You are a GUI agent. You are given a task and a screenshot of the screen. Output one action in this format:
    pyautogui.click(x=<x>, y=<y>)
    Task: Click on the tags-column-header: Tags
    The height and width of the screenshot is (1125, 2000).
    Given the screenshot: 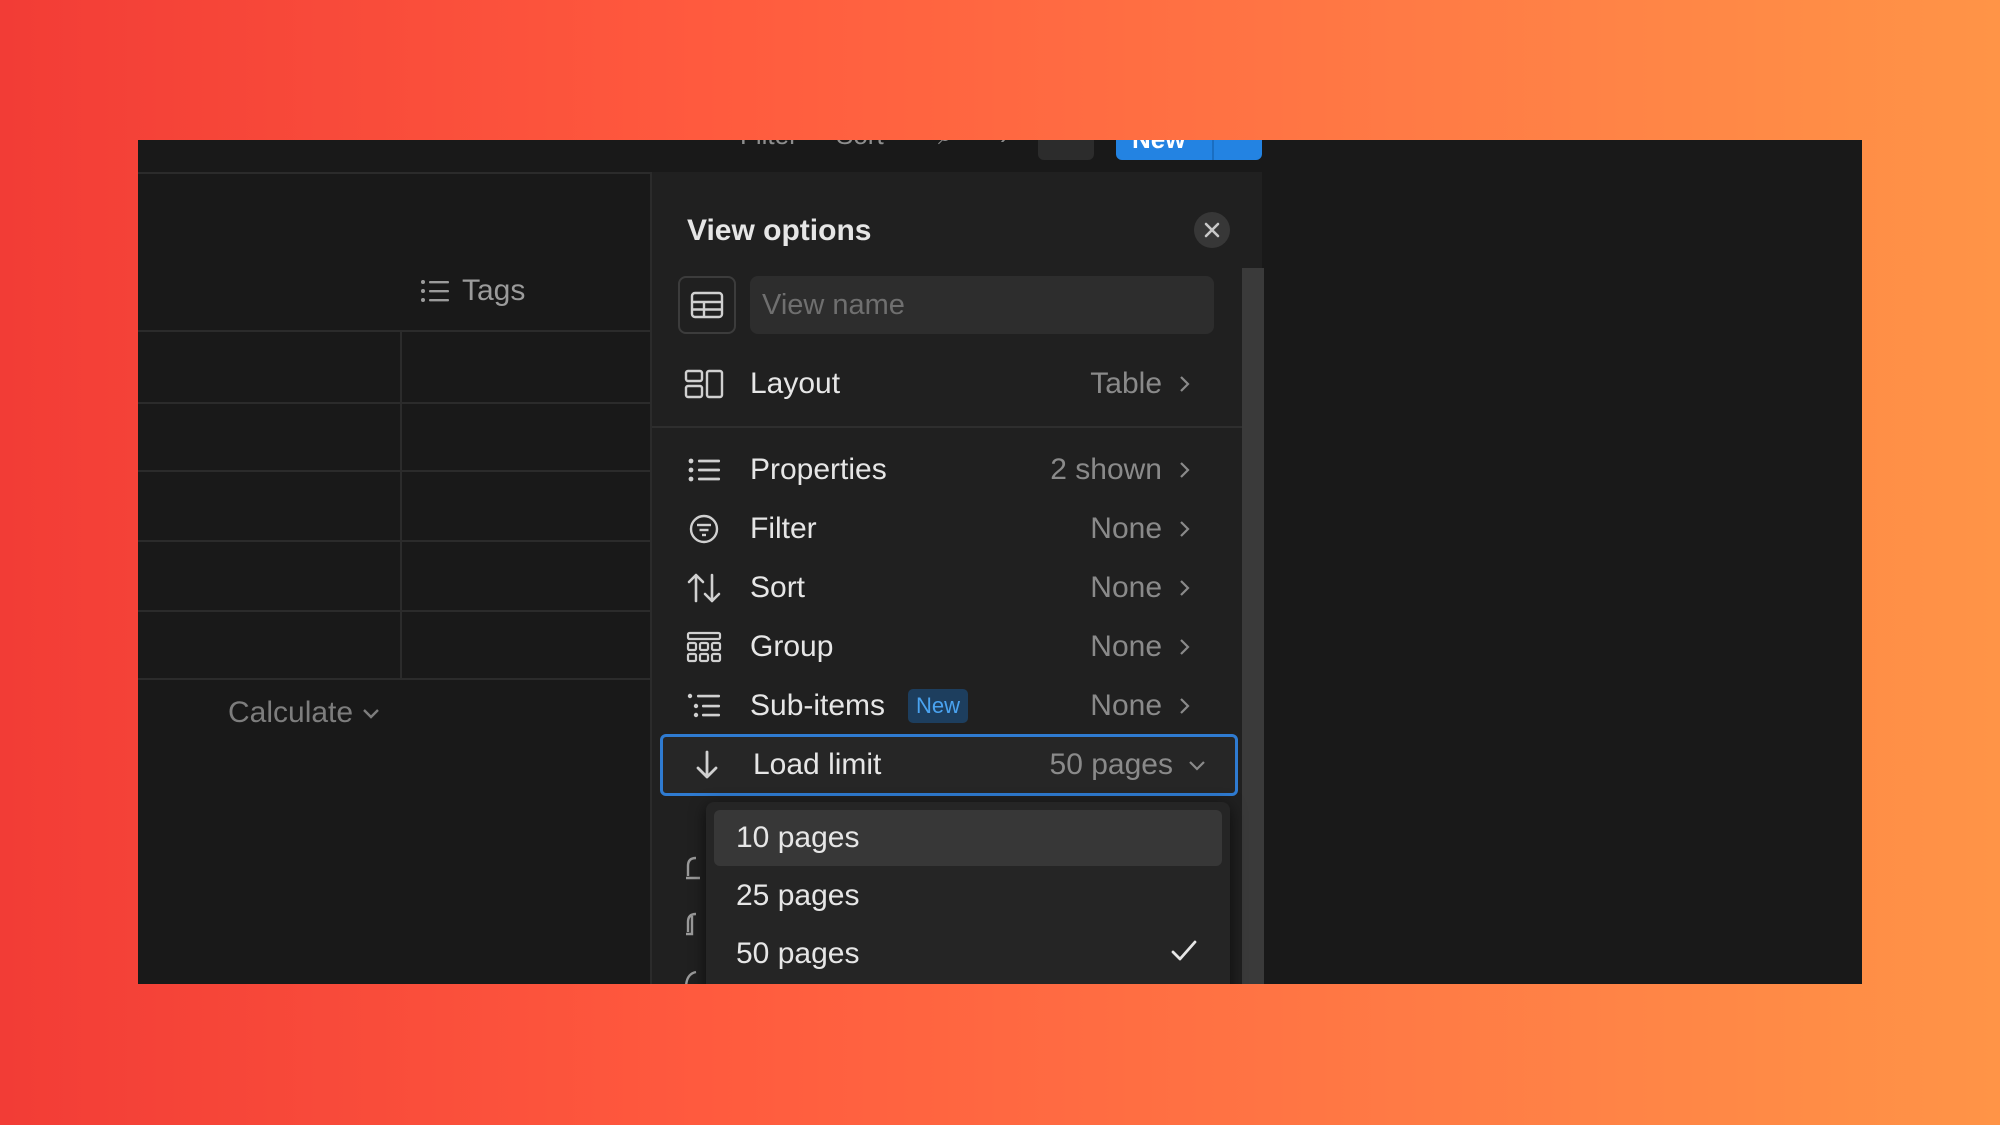 What is the action you would take?
    pyautogui.click(x=472, y=291)
    